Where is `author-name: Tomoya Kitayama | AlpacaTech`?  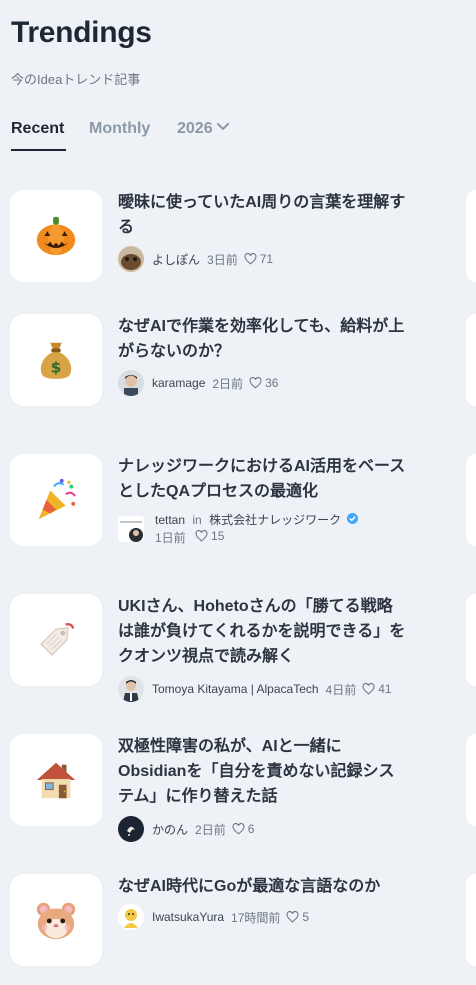
author-name: Tomoya Kitayama | AlpacaTech is located at coordinates (235, 689).